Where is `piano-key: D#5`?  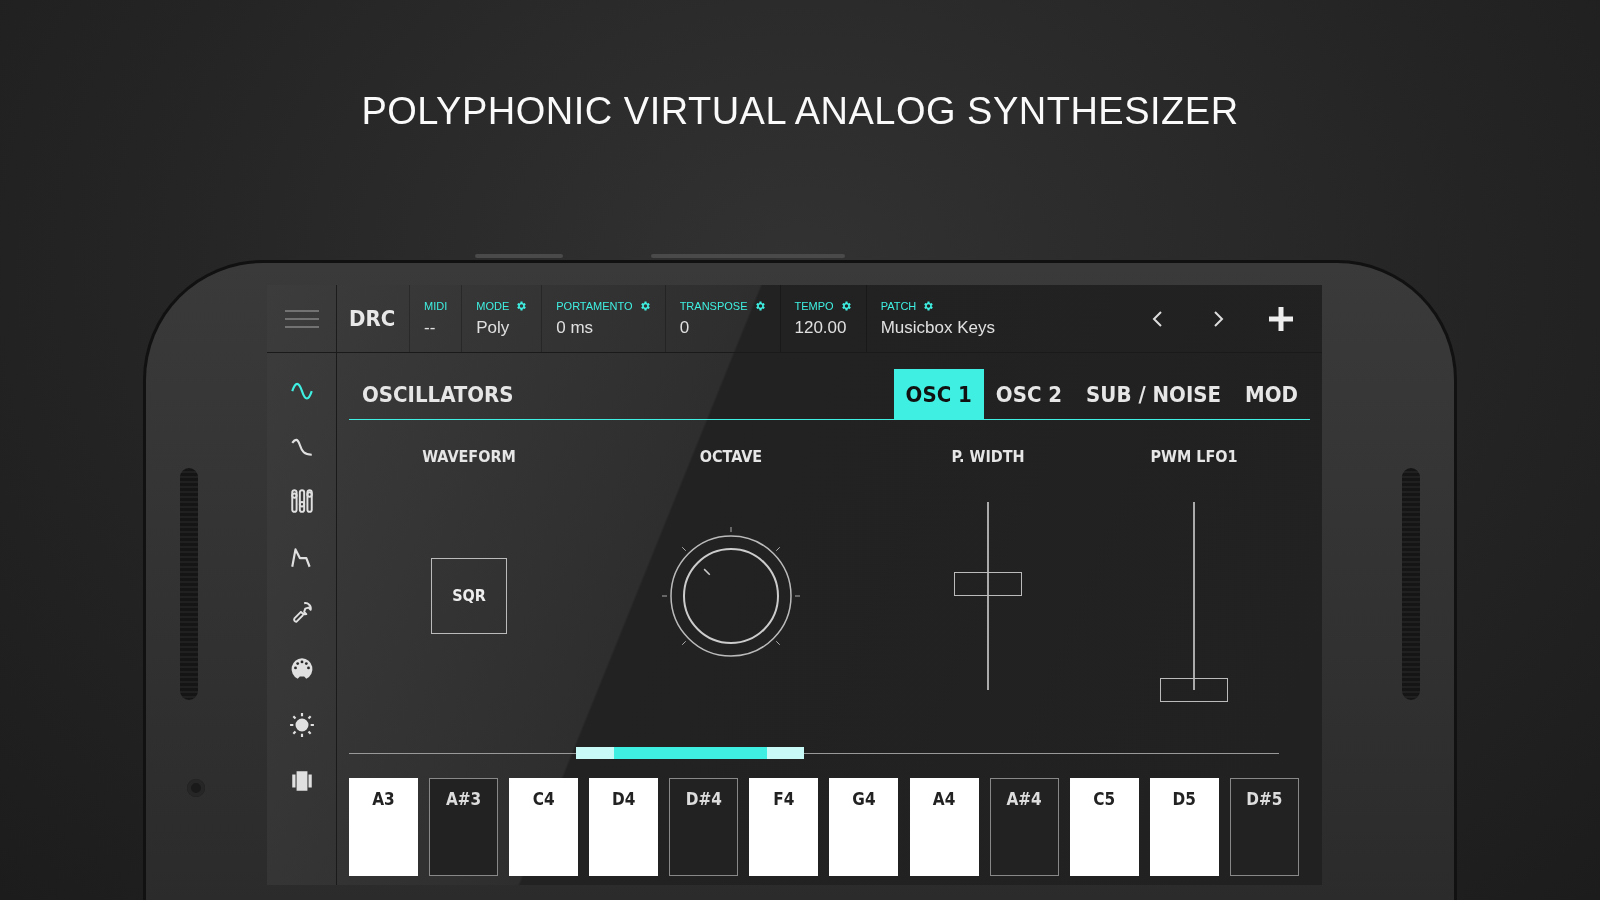
piano-key: D#5 is located at coordinates (1264, 827).